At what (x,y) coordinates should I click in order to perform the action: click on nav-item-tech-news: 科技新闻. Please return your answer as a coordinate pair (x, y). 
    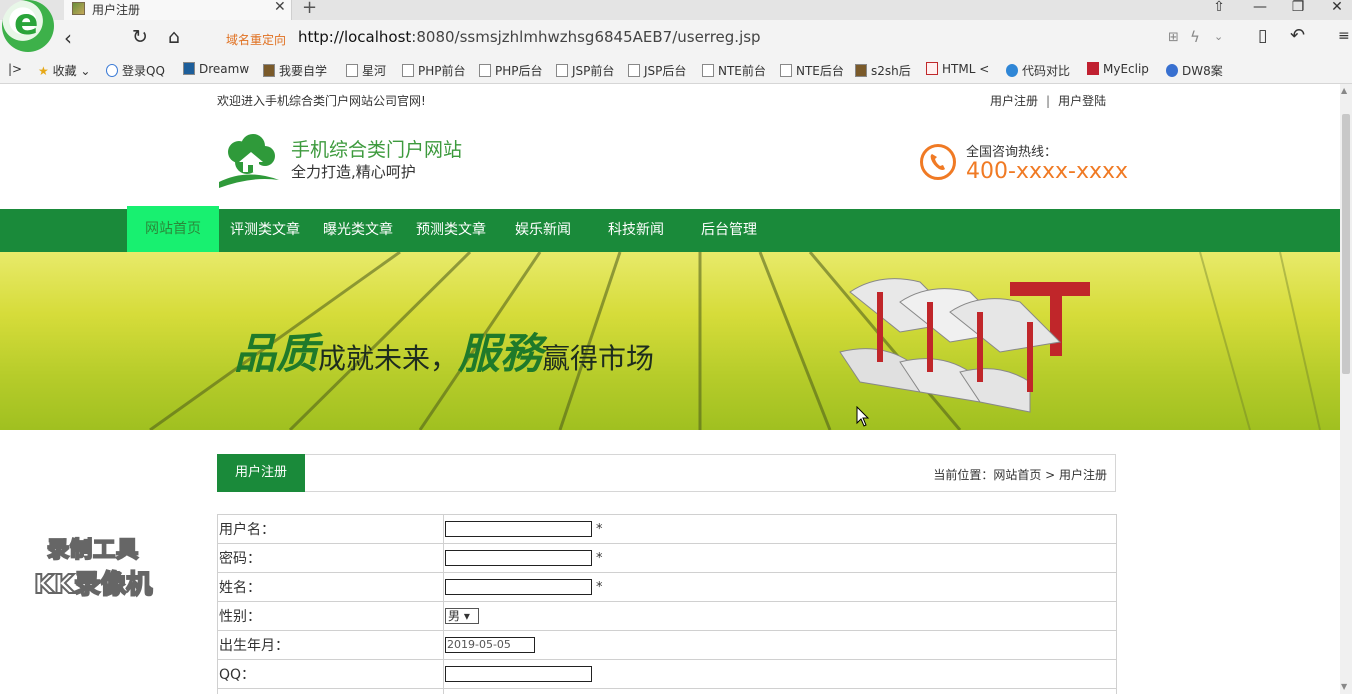
    Looking at the image, I should click on (636, 230).